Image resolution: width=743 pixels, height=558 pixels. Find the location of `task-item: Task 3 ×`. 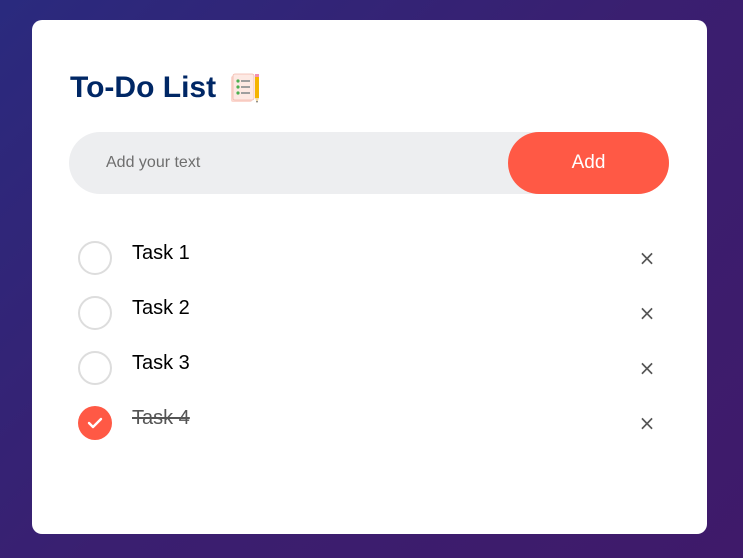

task-item: Task 3 × is located at coordinates (370, 375).